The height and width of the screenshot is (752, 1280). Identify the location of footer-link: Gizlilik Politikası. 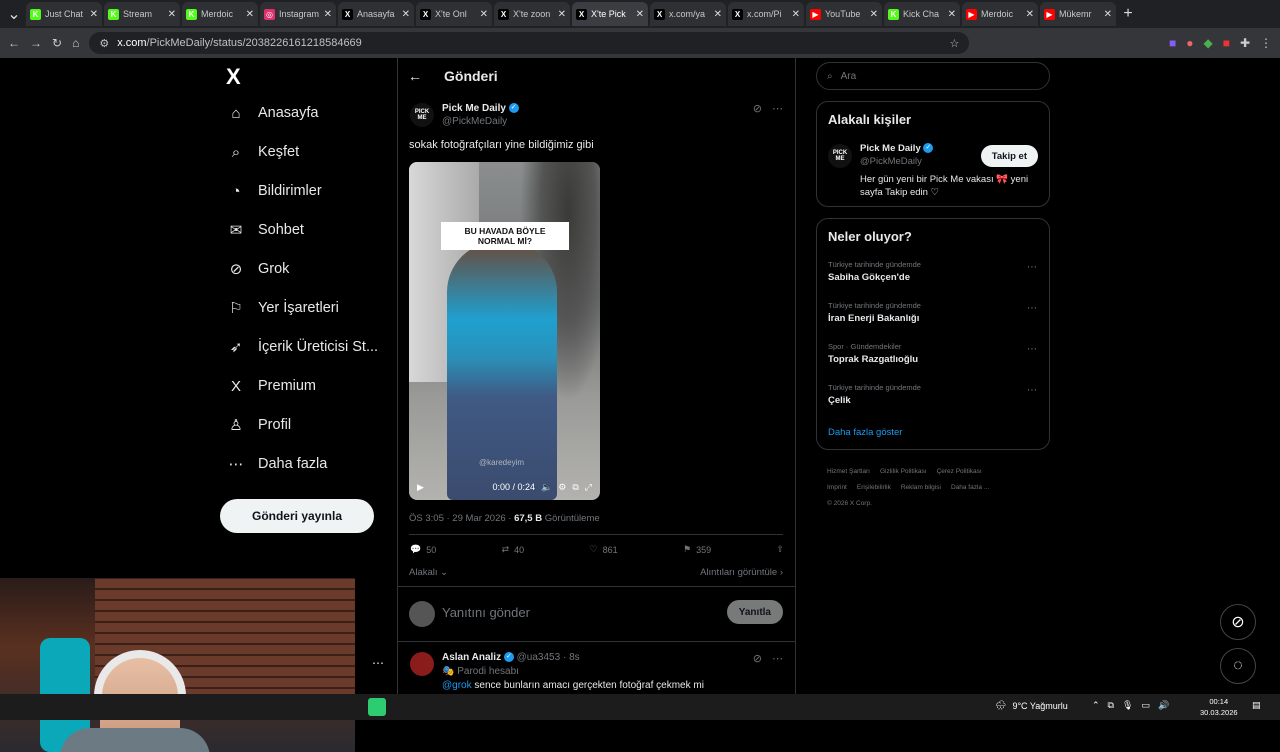
(903, 471).